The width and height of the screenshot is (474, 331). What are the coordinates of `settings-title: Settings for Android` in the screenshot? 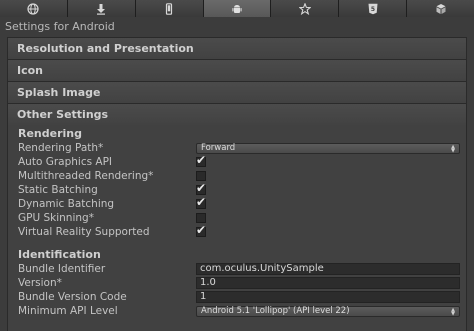 It's located at (60, 26).